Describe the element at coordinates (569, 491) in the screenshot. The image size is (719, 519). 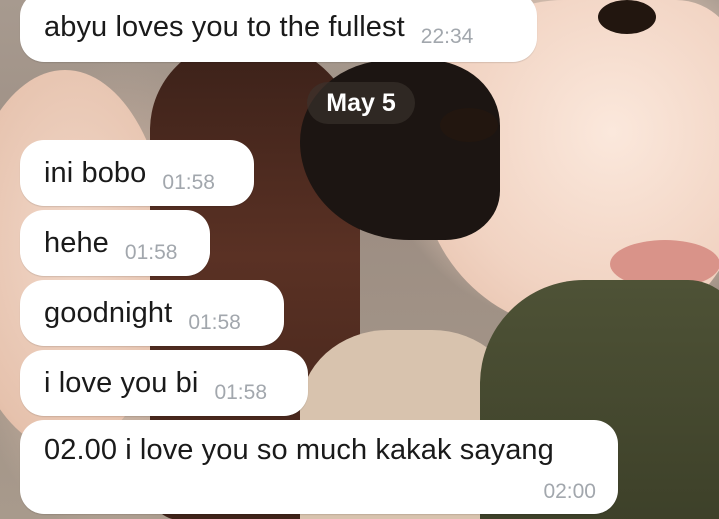
I see `message-time: 02:00` at that location.